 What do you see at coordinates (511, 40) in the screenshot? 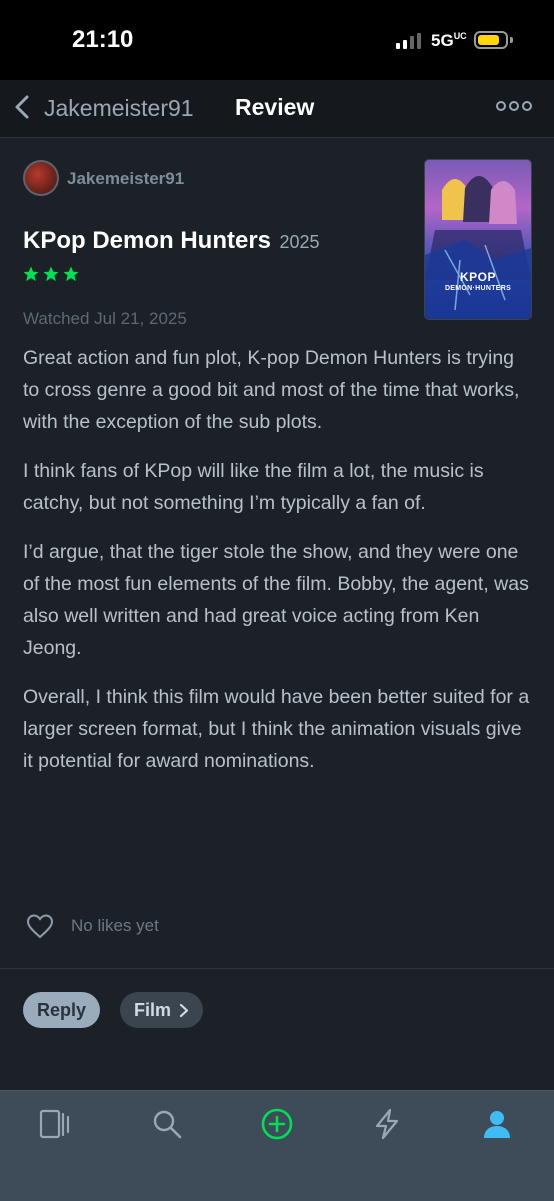
I see `battery-tip` at bounding box center [511, 40].